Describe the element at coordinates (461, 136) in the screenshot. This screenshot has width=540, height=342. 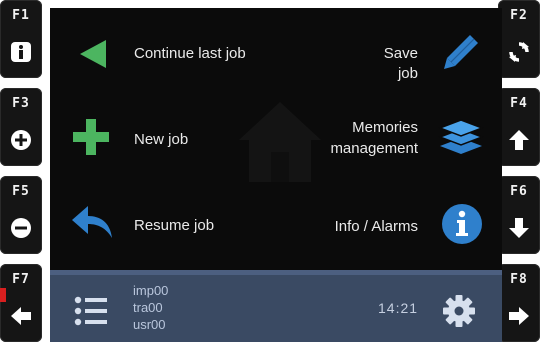
I see `layers-icon` at that location.